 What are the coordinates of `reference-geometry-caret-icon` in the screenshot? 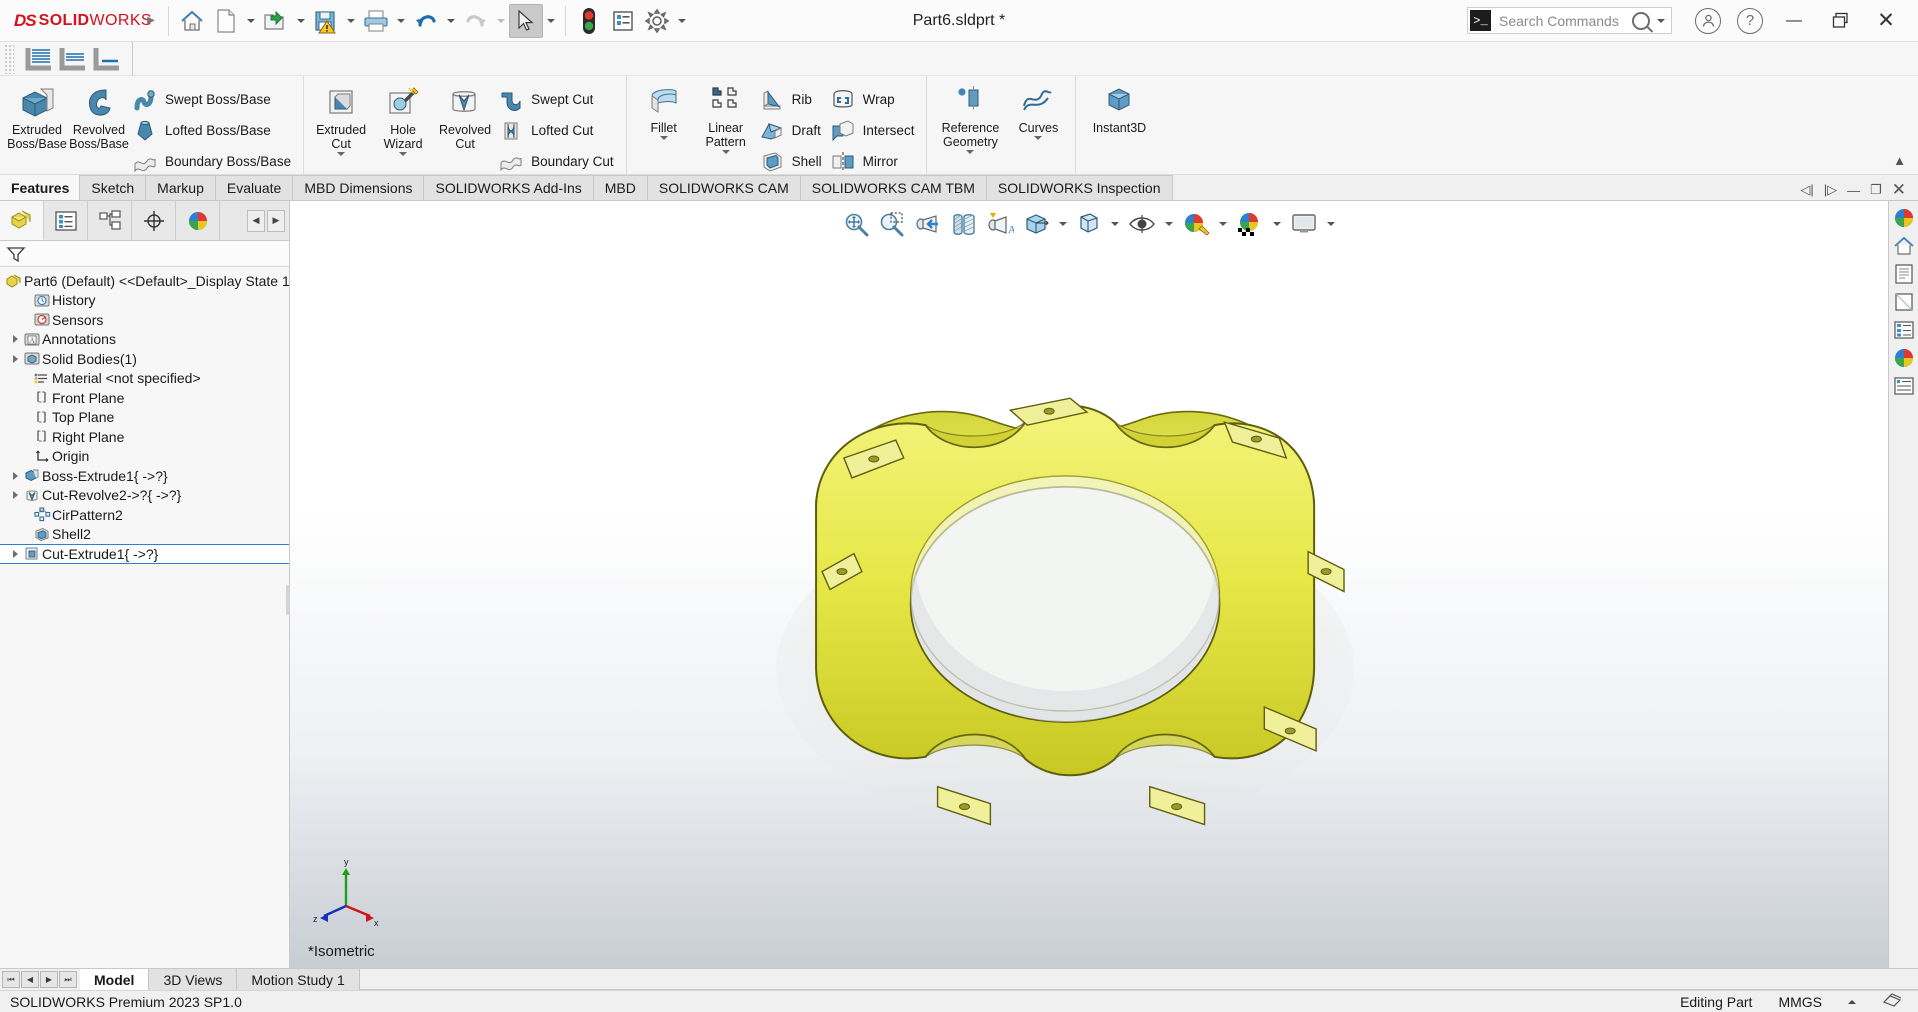 It's located at (970, 152).